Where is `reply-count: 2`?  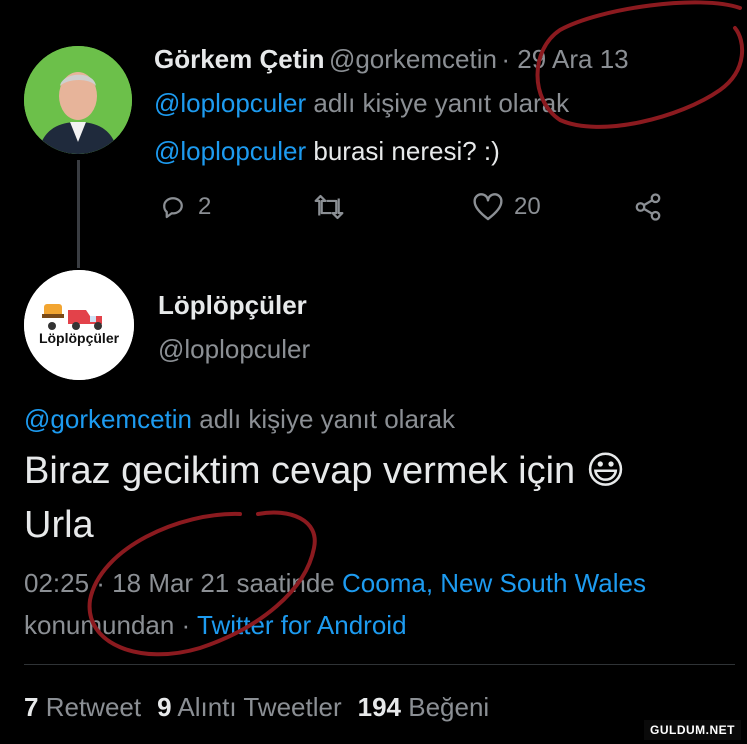 reply-count: 2 is located at coordinates (205, 206).